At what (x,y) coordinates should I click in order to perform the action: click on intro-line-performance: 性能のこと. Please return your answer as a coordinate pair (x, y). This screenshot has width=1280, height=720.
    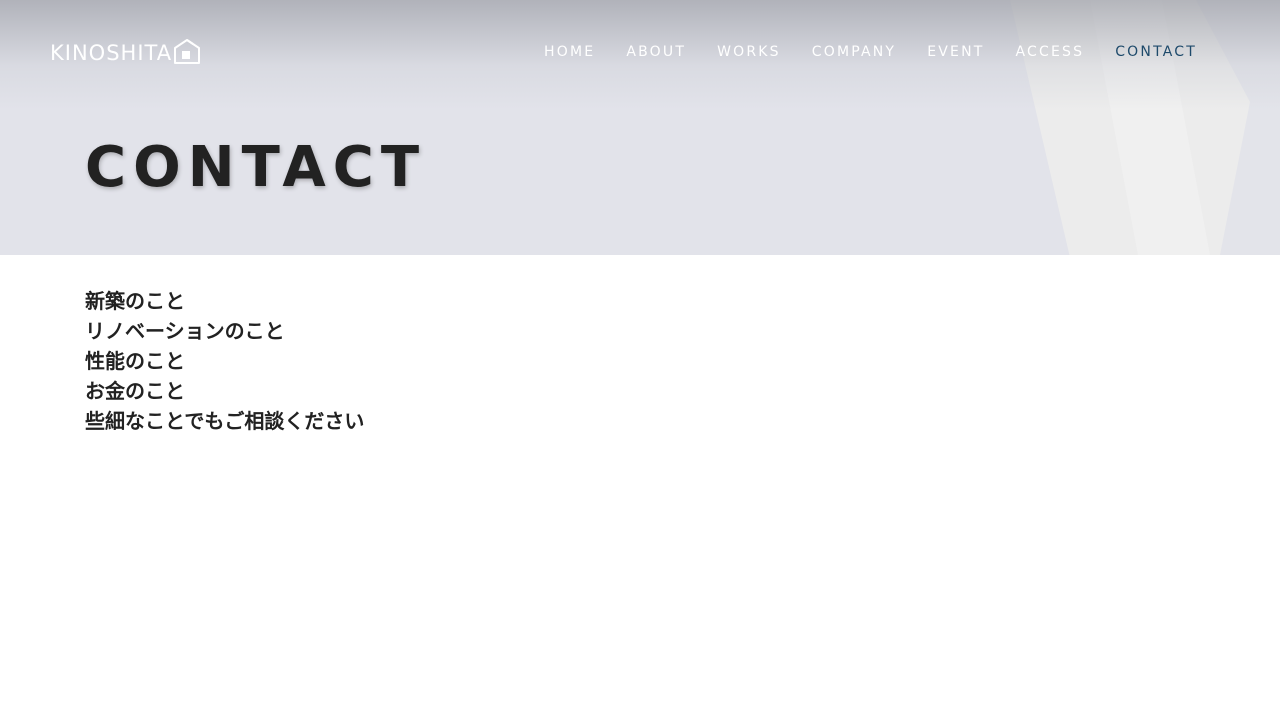
    Looking at the image, I should click on (135, 361).